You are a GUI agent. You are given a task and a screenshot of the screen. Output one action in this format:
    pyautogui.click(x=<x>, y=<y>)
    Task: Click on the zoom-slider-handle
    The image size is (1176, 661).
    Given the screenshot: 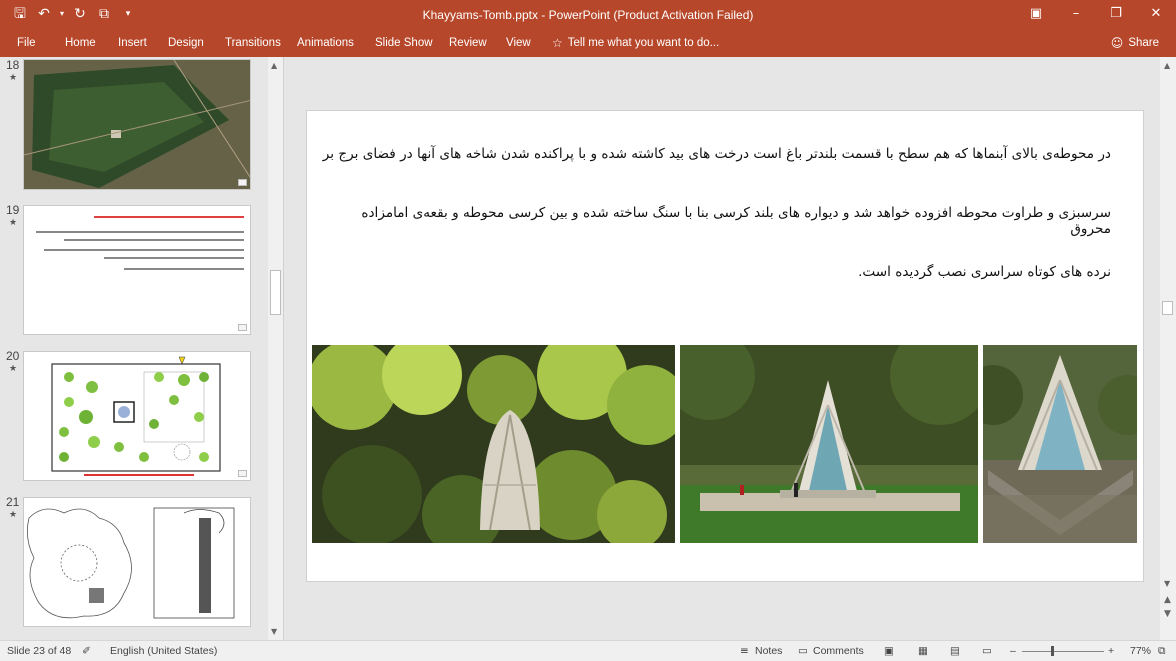 What is the action you would take?
    pyautogui.click(x=1052, y=651)
    